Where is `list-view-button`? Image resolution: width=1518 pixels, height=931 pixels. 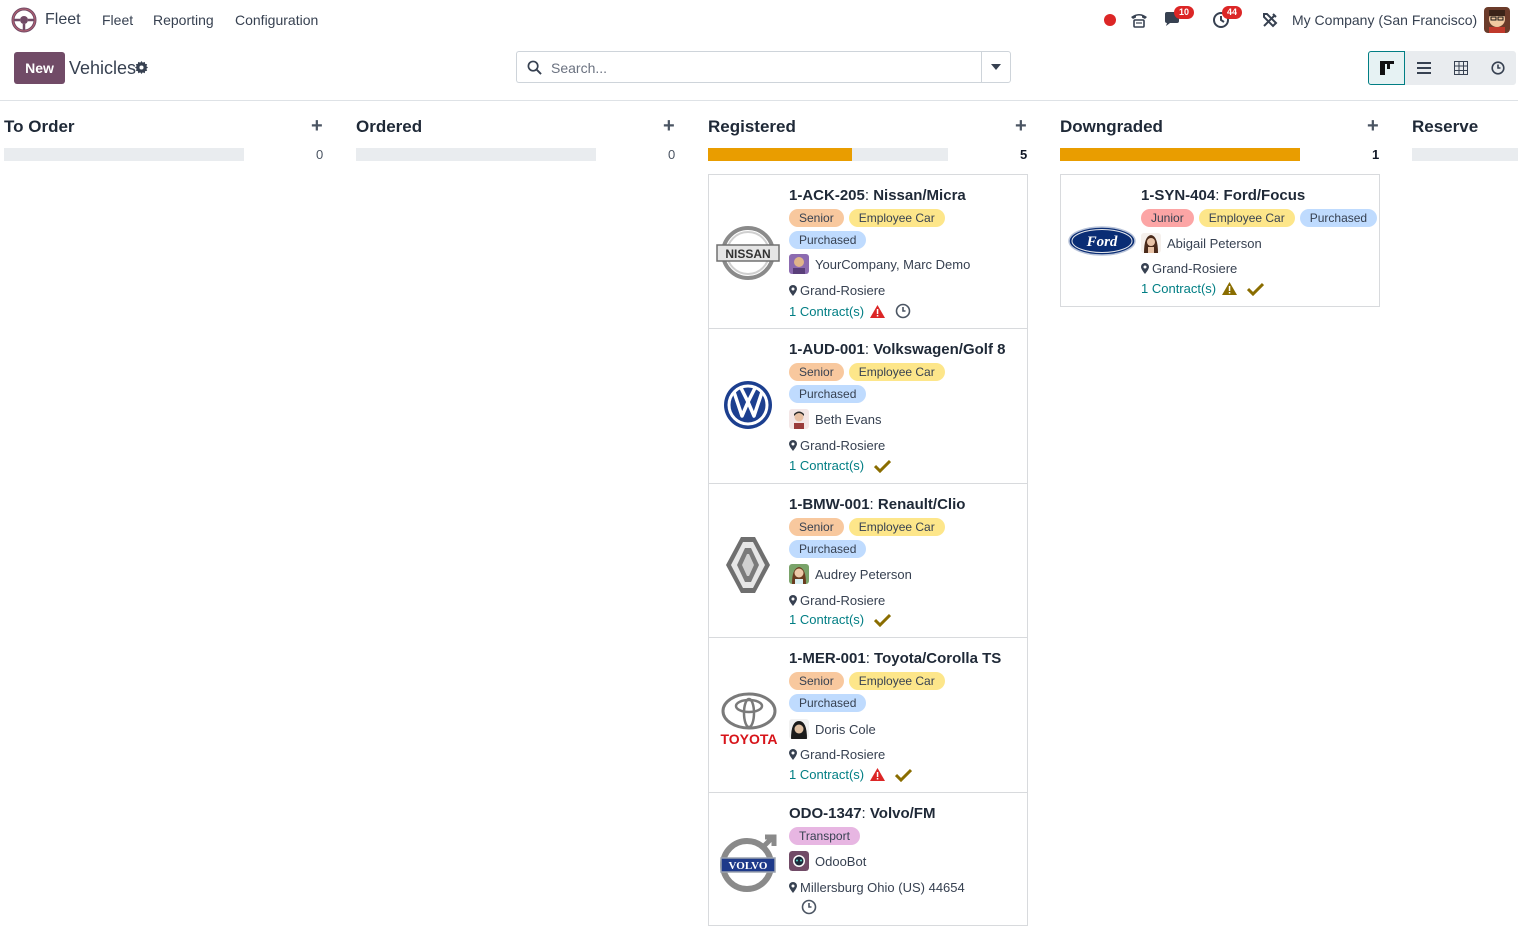
list-view-button is located at coordinates (1423, 68).